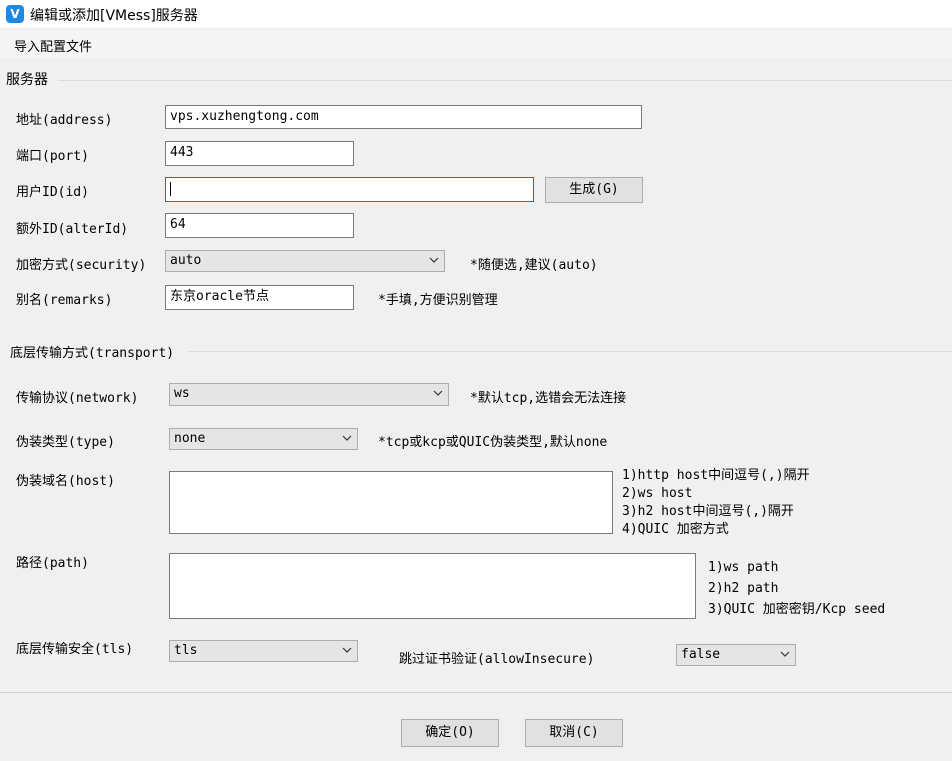 The width and height of the screenshot is (952, 761). Describe the element at coordinates (497, 659) in the screenshot. I see `allow-insecure-label: 跳过证书验证(allowInsecure)` at that location.